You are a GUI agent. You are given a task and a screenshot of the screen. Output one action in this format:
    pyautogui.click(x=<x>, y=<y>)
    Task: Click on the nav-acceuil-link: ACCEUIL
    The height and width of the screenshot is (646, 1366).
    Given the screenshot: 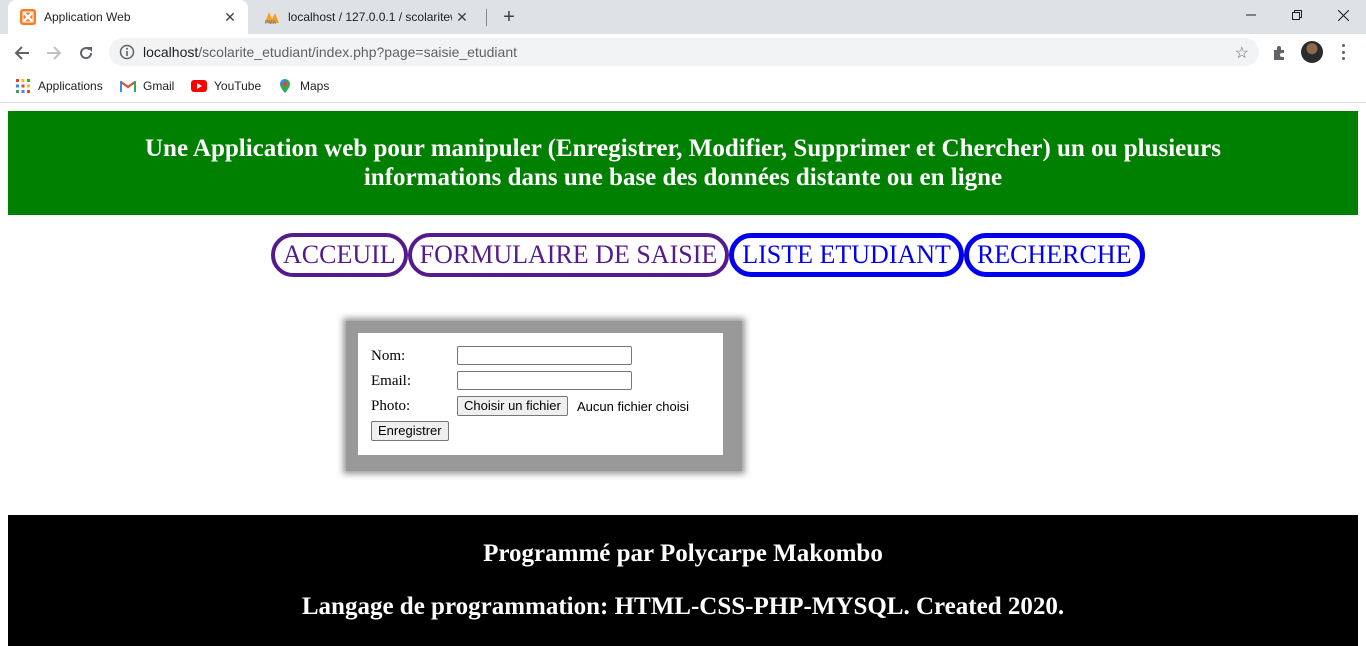 What is the action you would take?
    pyautogui.click(x=339, y=255)
    